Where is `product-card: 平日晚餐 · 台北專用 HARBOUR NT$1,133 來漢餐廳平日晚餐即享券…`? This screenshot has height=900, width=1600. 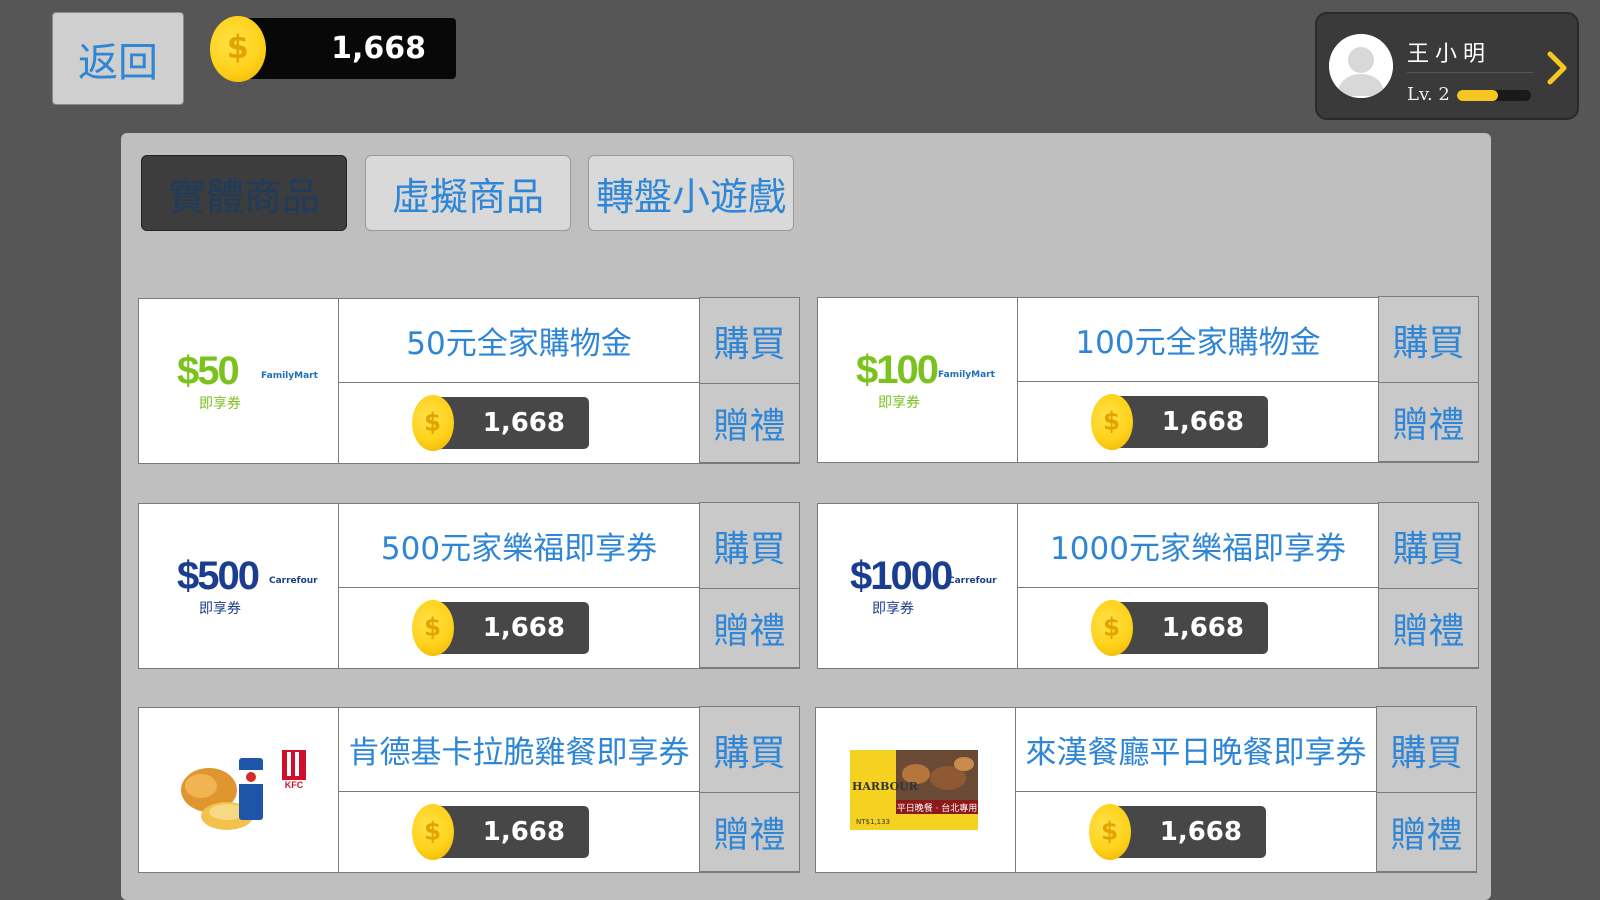 product-card: 平日晚餐 · 台北專用 HARBOUR NT$1,133 來漢餐廳平日晚餐即享券… is located at coordinates (1146, 789).